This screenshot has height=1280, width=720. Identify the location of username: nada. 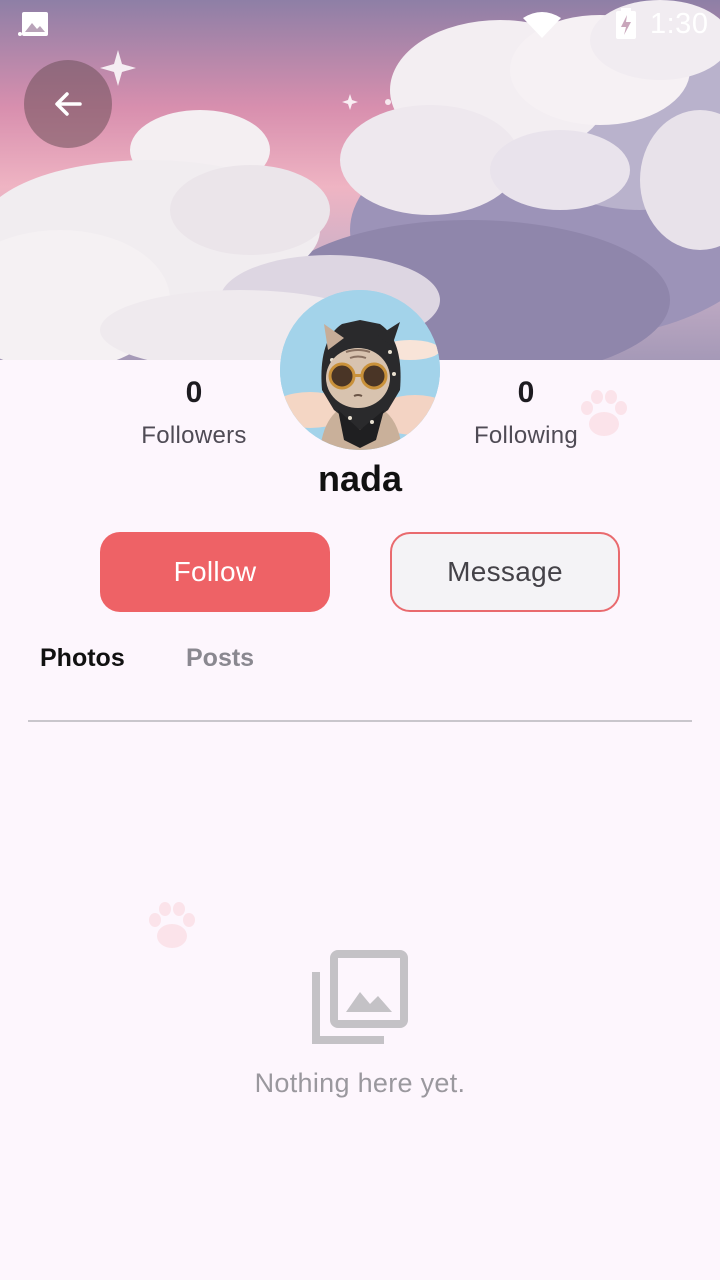
(360, 478).